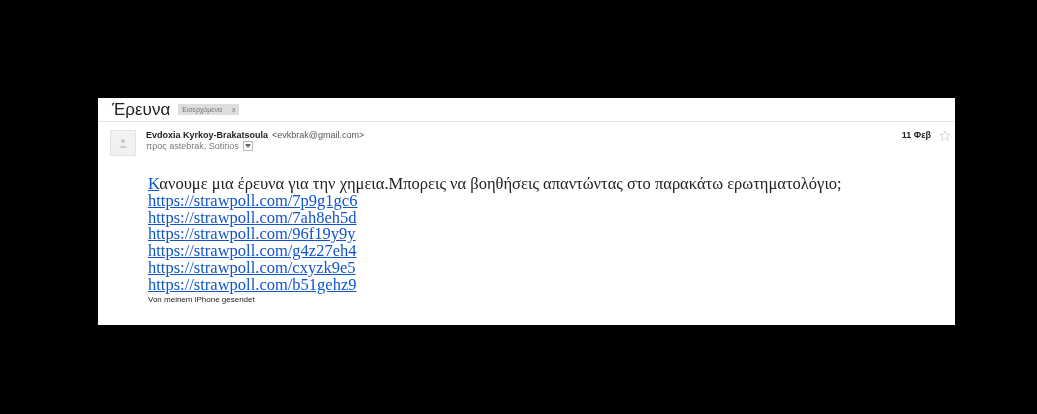  I want to click on person-icon, so click(123, 143).